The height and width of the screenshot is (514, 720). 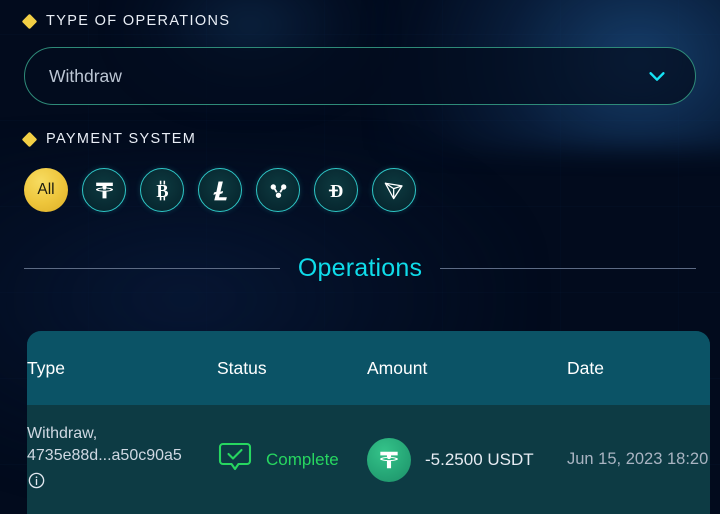 What do you see at coordinates (152, 268) in the screenshot?
I see `divider-left` at bounding box center [152, 268].